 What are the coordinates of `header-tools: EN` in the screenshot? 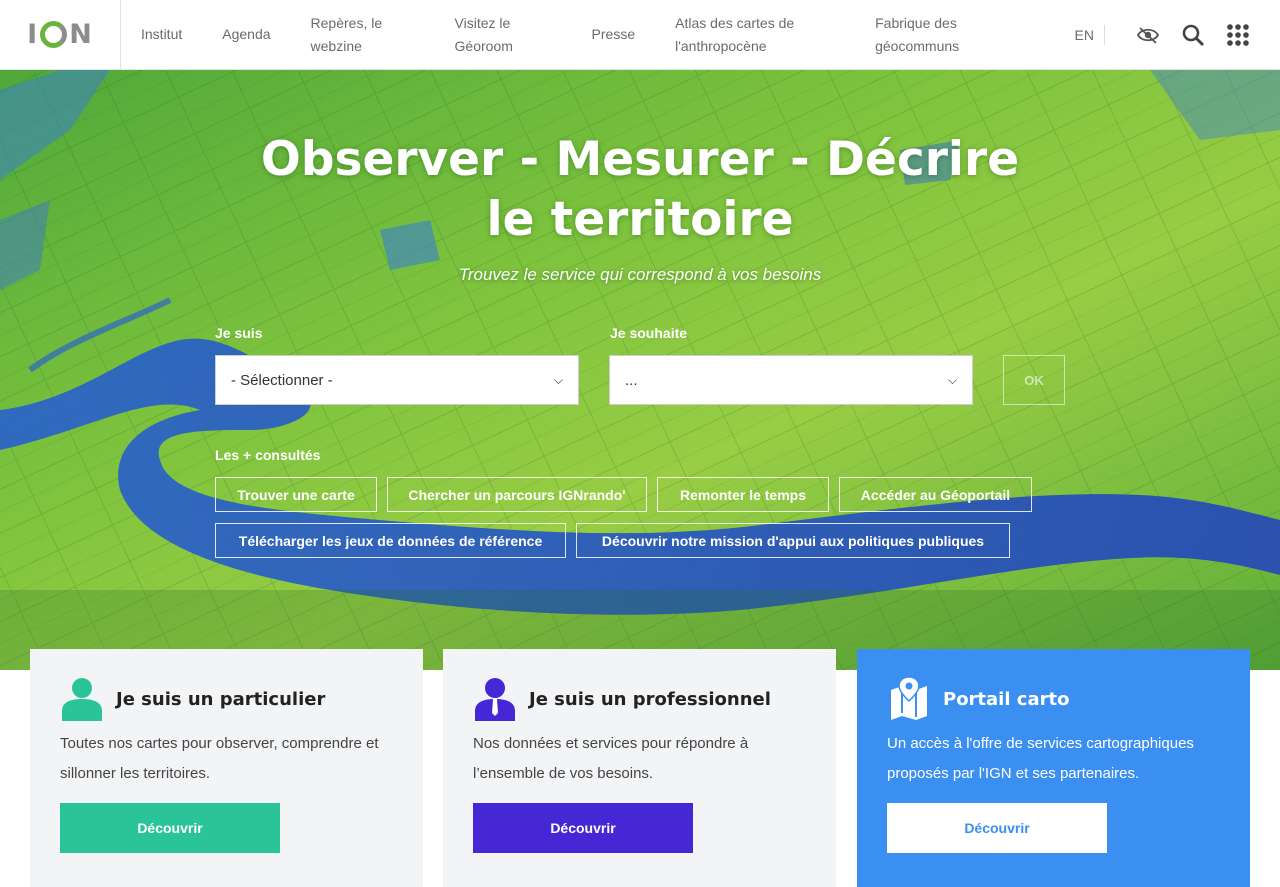 It's located at (1177, 35).